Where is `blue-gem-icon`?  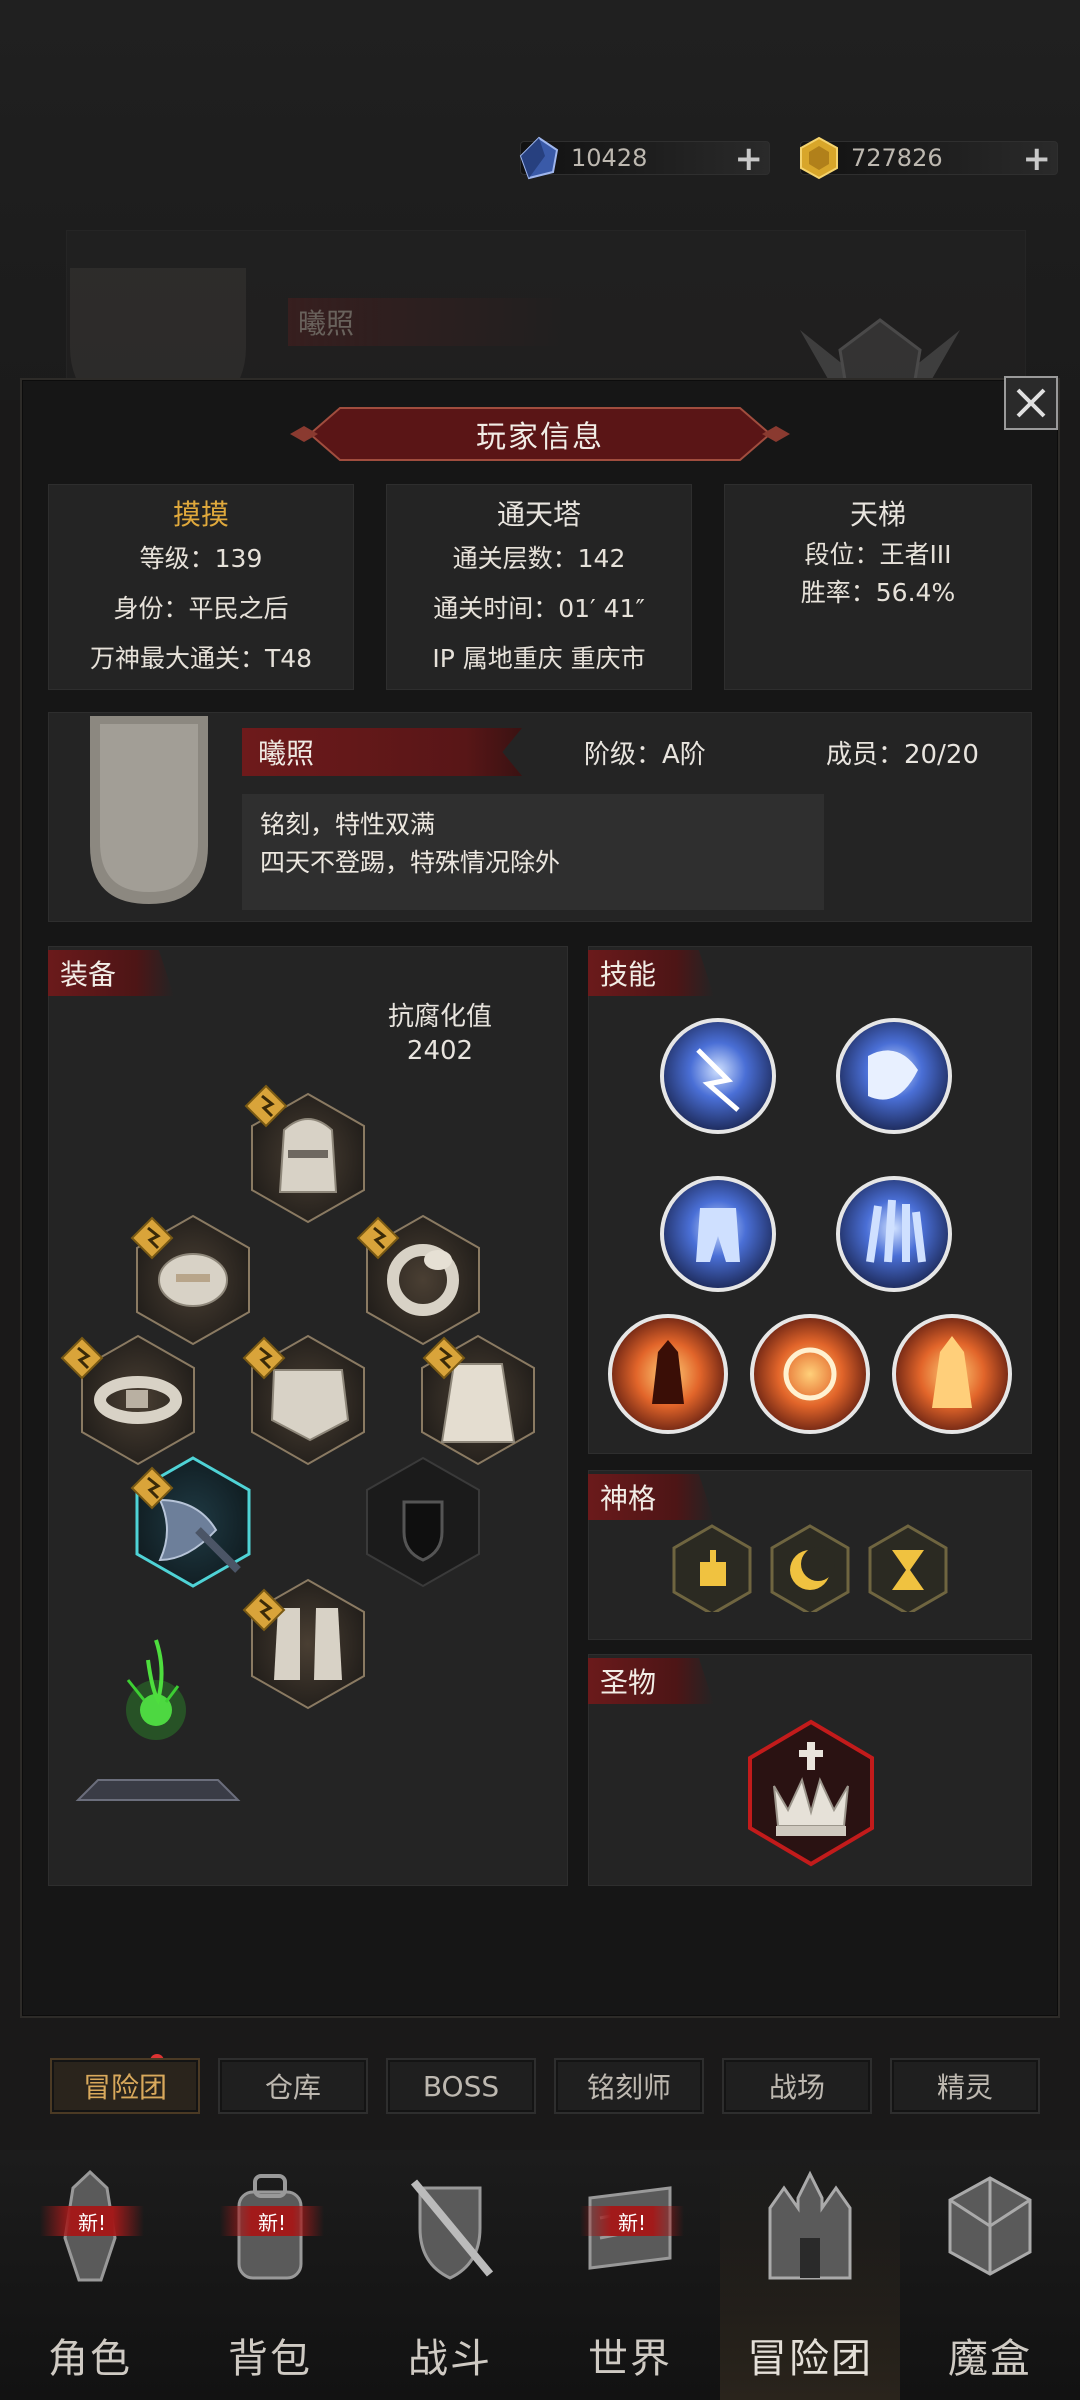
blue-gem-icon is located at coordinates (539, 158).